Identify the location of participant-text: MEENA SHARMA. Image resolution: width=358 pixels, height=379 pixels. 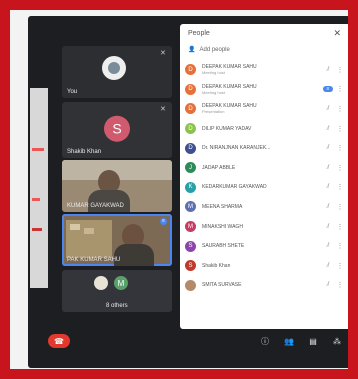
(261, 207).